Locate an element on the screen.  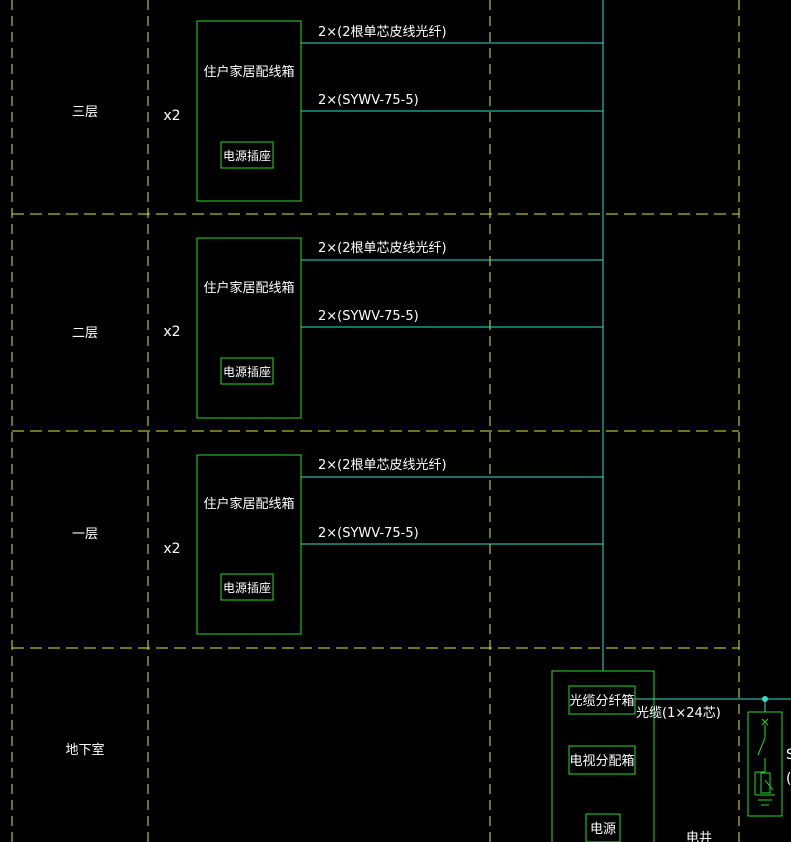
floor-name: 三层 is located at coordinates (85, 112).